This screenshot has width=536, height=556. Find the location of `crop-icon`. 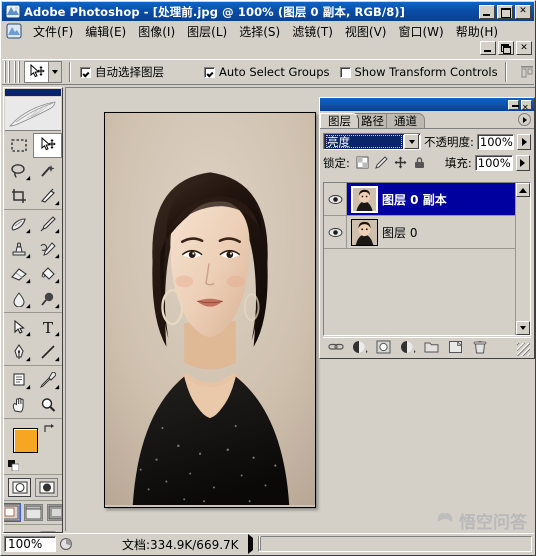

crop-icon is located at coordinates (18, 195).